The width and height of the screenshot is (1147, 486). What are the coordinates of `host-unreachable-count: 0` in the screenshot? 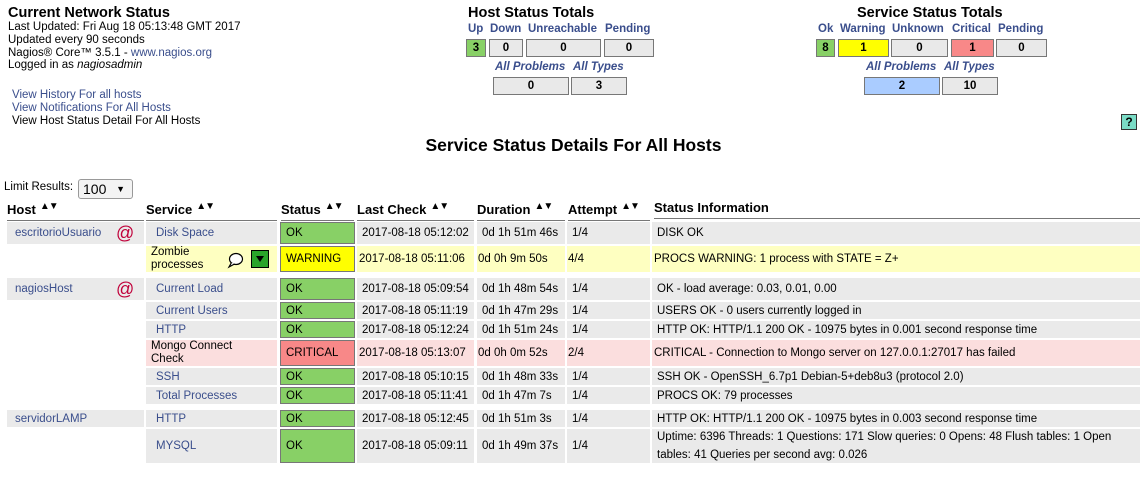 It's located at (563, 48).